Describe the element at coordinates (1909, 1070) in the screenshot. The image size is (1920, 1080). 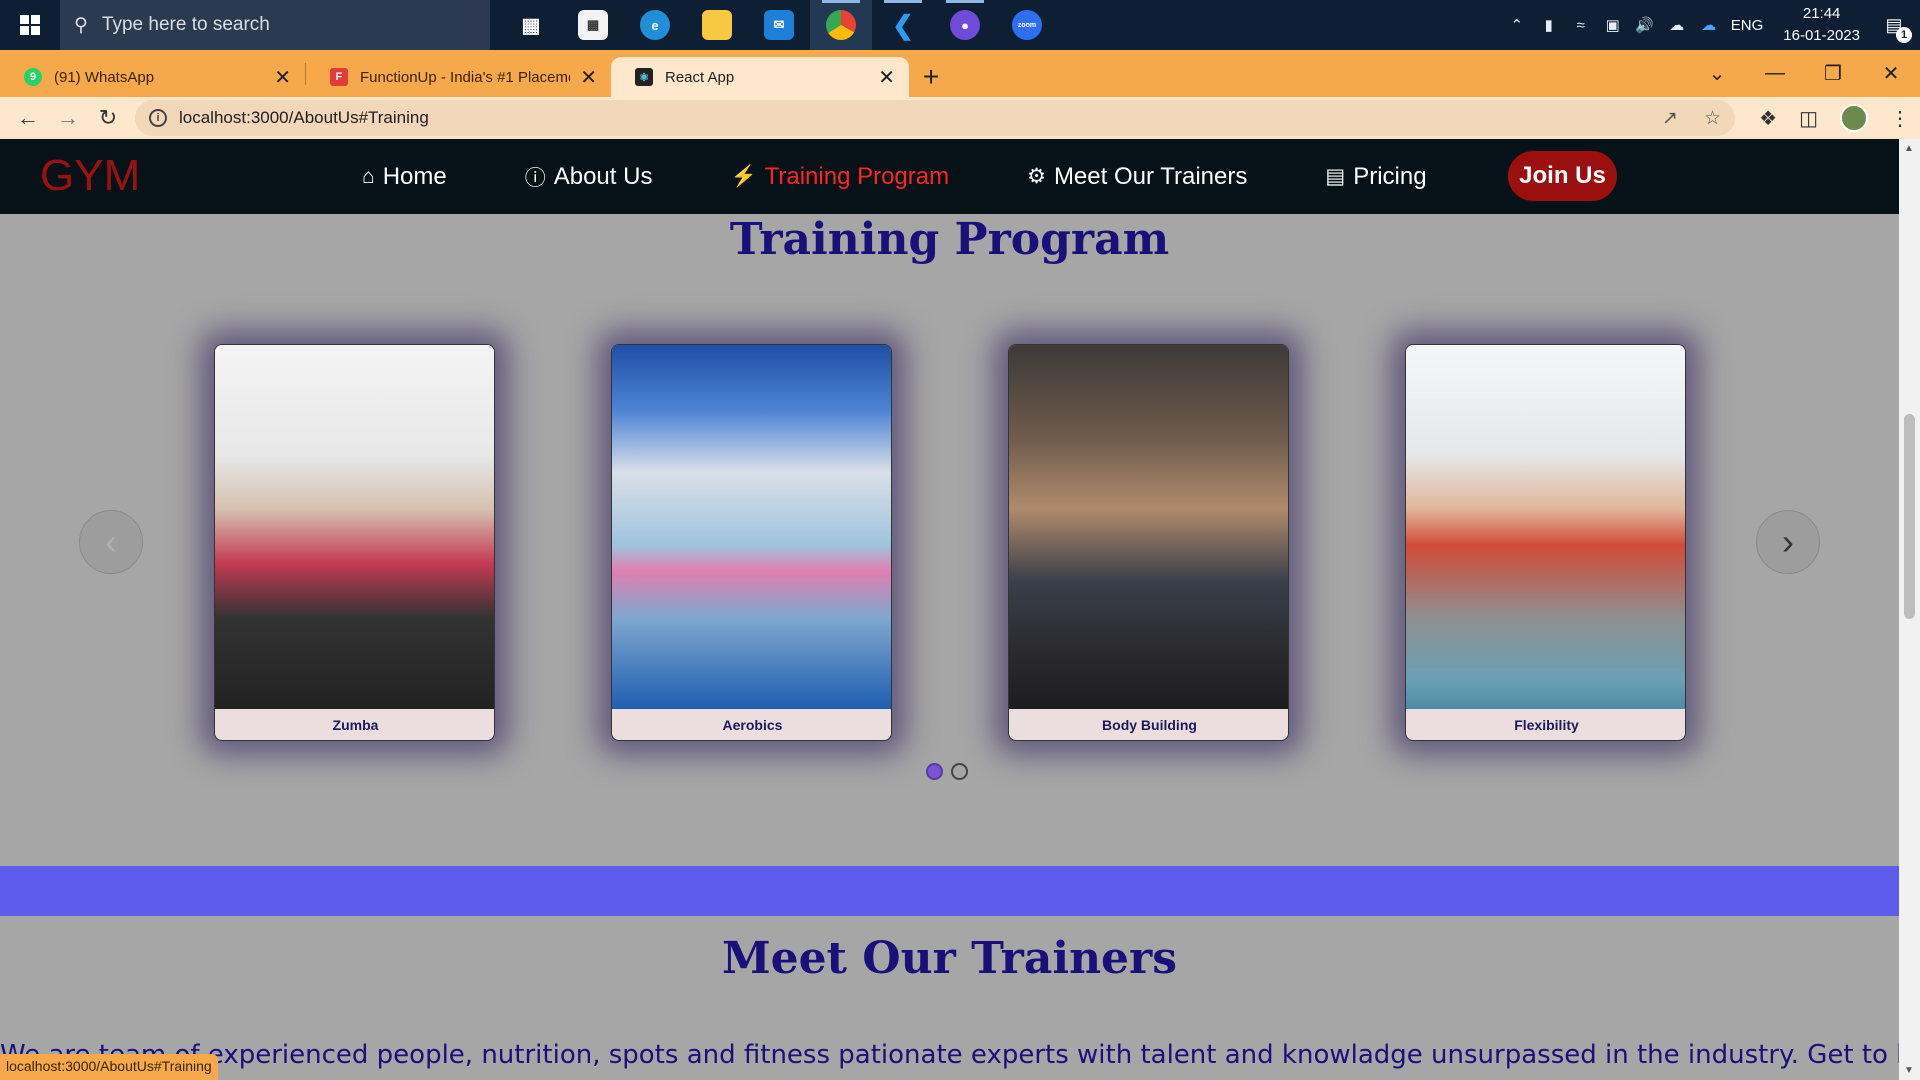
I see `scroll-down-icon: ▼` at that location.